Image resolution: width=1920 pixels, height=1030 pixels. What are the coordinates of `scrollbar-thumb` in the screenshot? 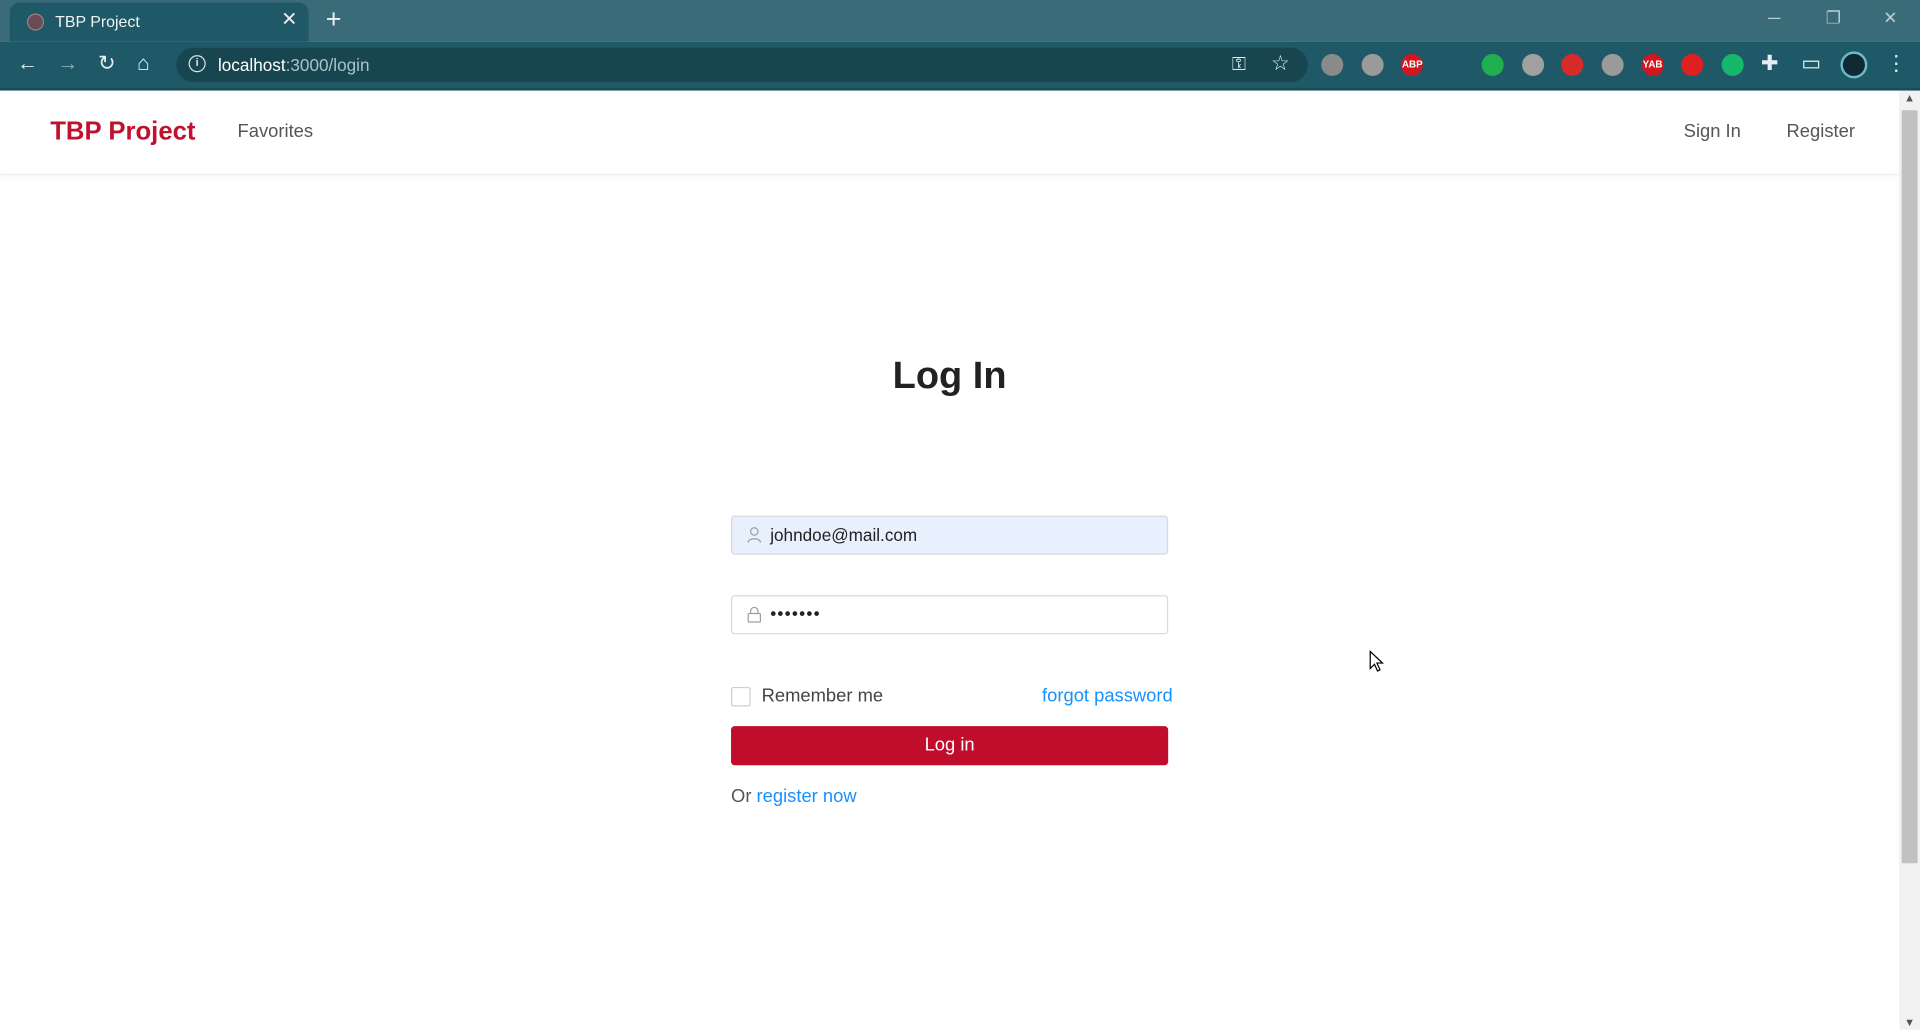 It's located at (1909, 487).